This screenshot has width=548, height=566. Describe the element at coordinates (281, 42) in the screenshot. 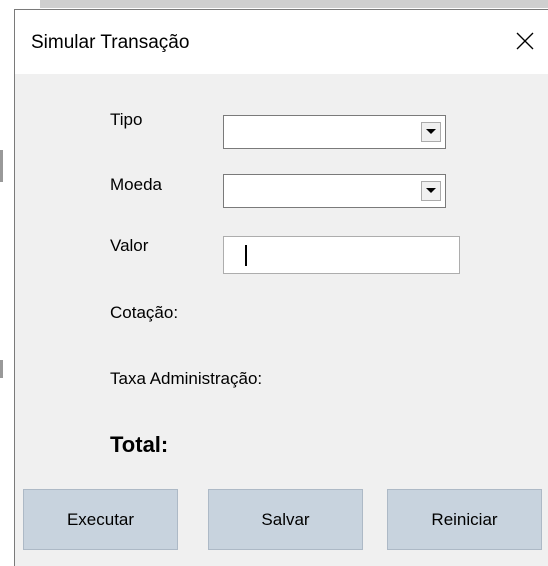

I see `title-bar: Simular Transação` at that location.